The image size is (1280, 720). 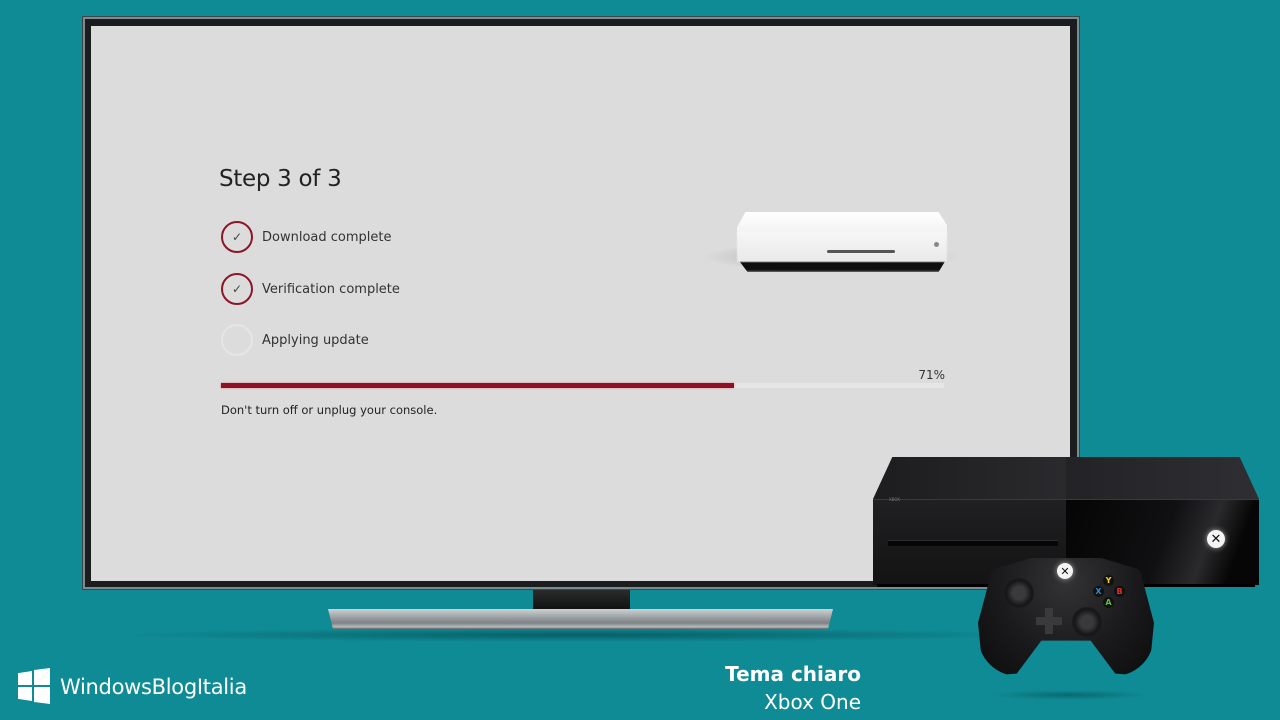 I want to click on power-button, so click(x=936, y=244).